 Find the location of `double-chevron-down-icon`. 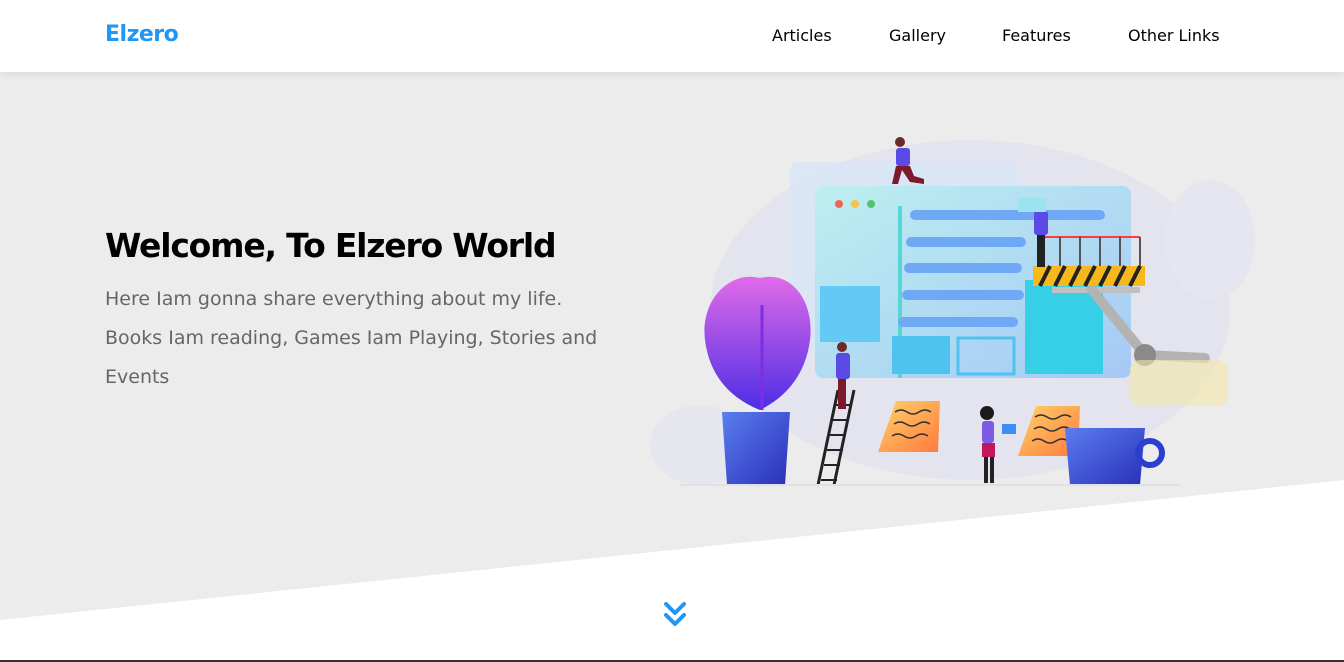

double-chevron-down-icon is located at coordinates (675, 614).